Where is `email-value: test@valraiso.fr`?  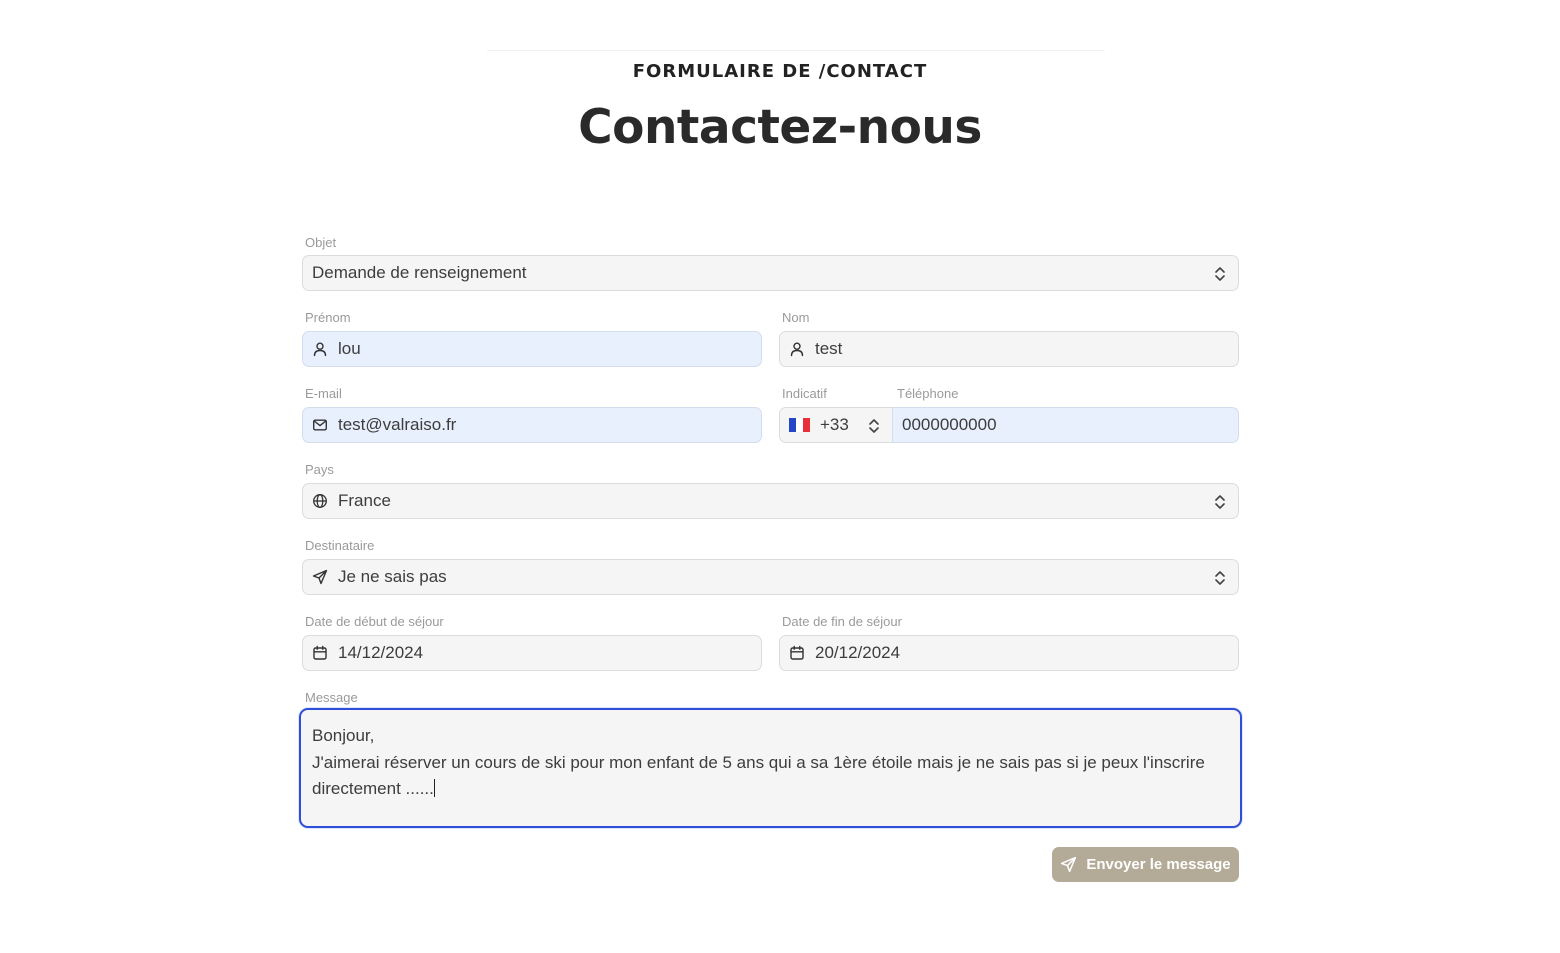
email-value: test@valraiso.fr is located at coordinates (397, 424).